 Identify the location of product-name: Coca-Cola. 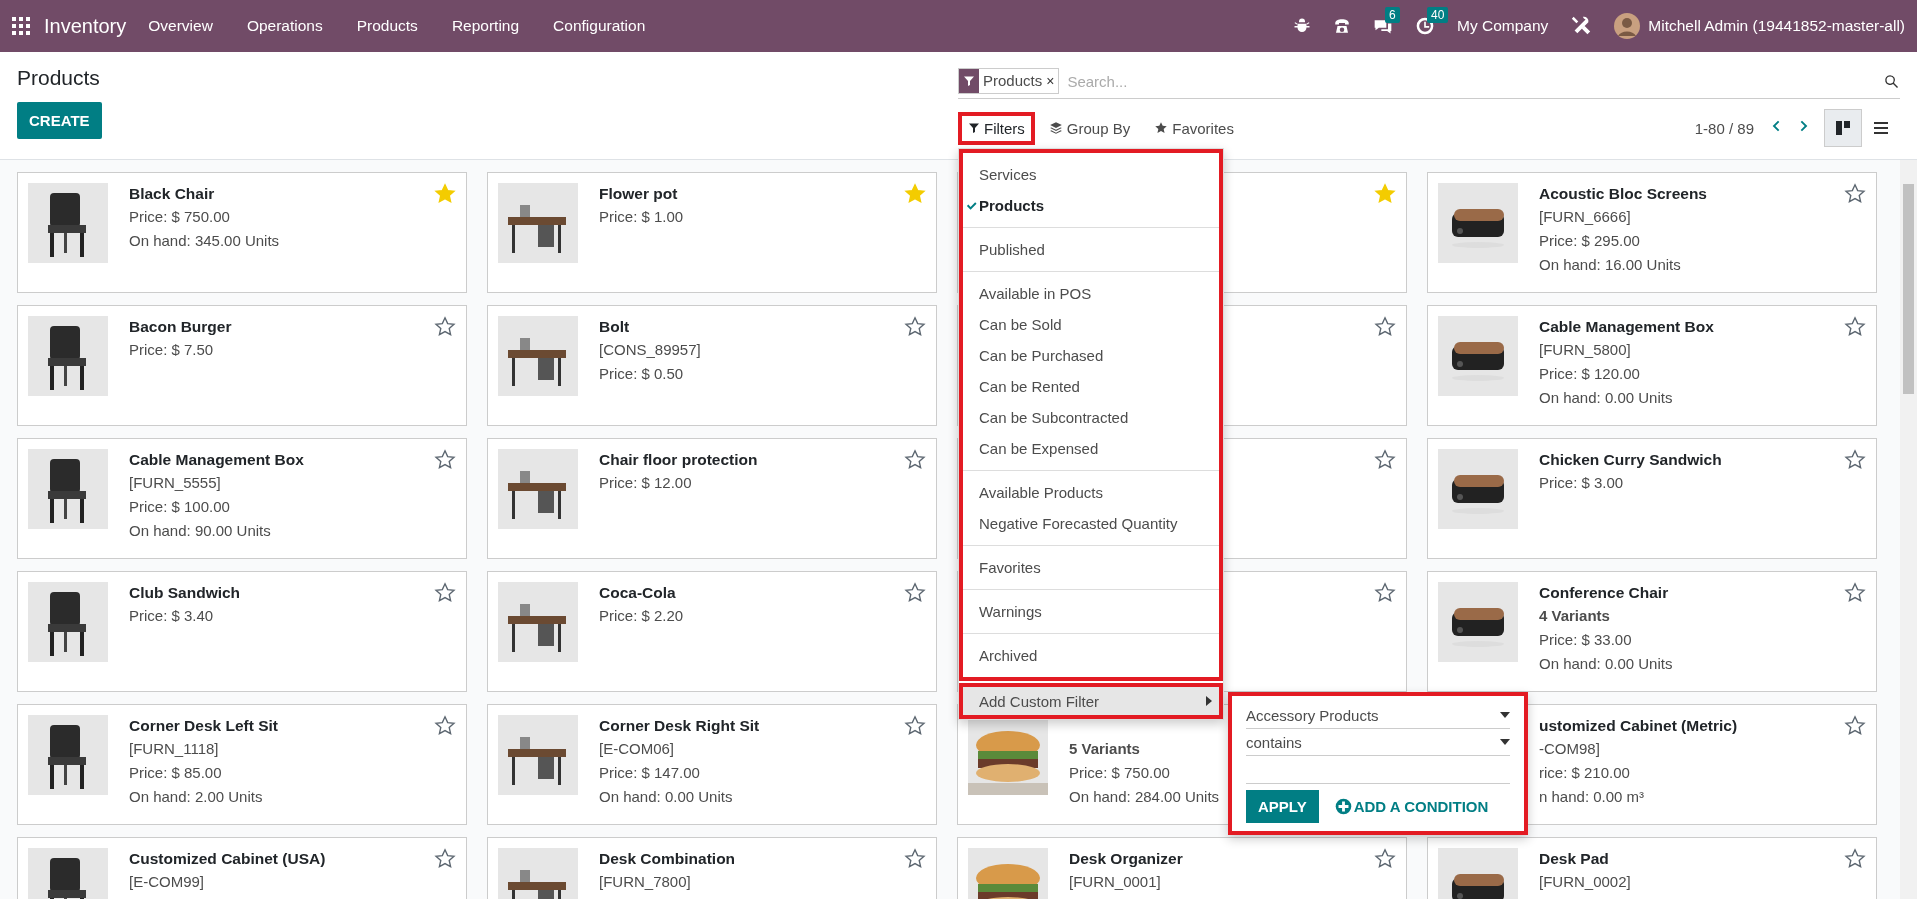
(638, 593).